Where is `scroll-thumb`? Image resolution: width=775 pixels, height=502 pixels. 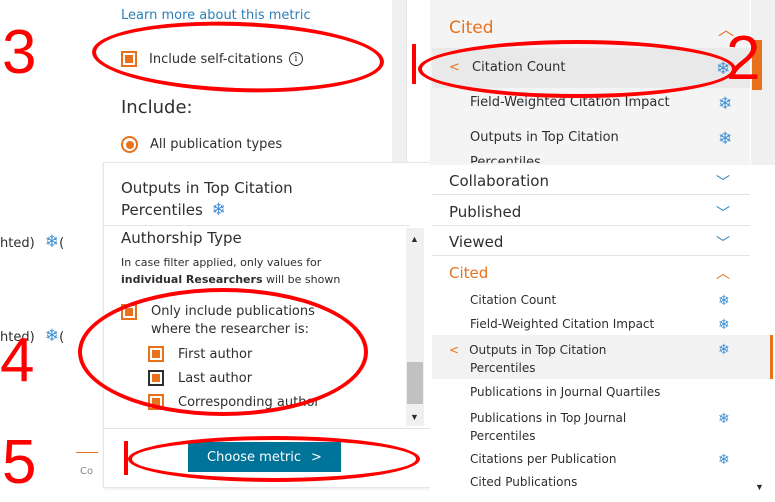
scroll-thumb is located at coordinates (415, 383).